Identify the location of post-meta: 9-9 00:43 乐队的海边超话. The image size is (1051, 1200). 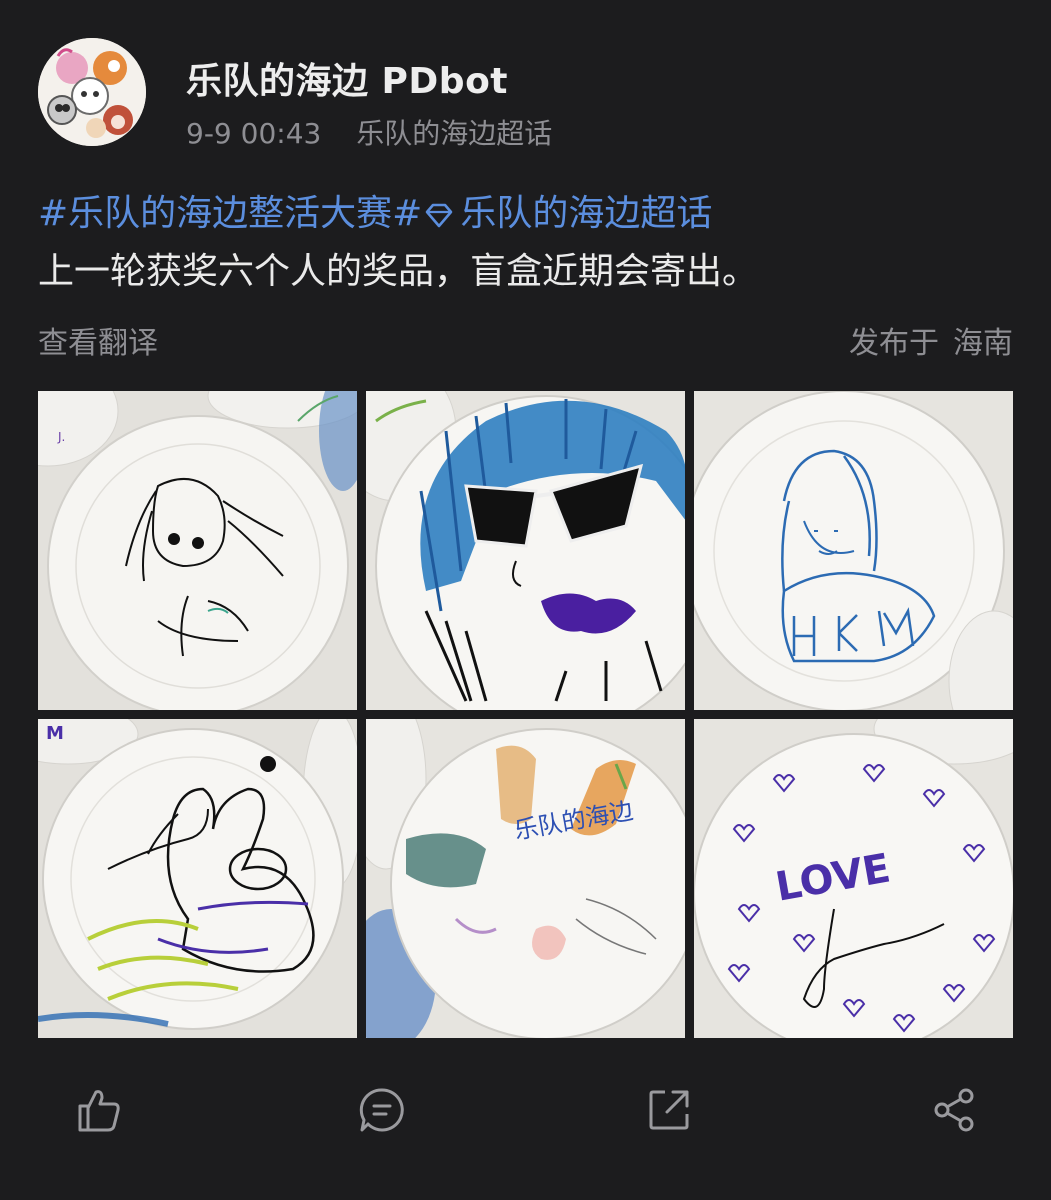
(369, 132).